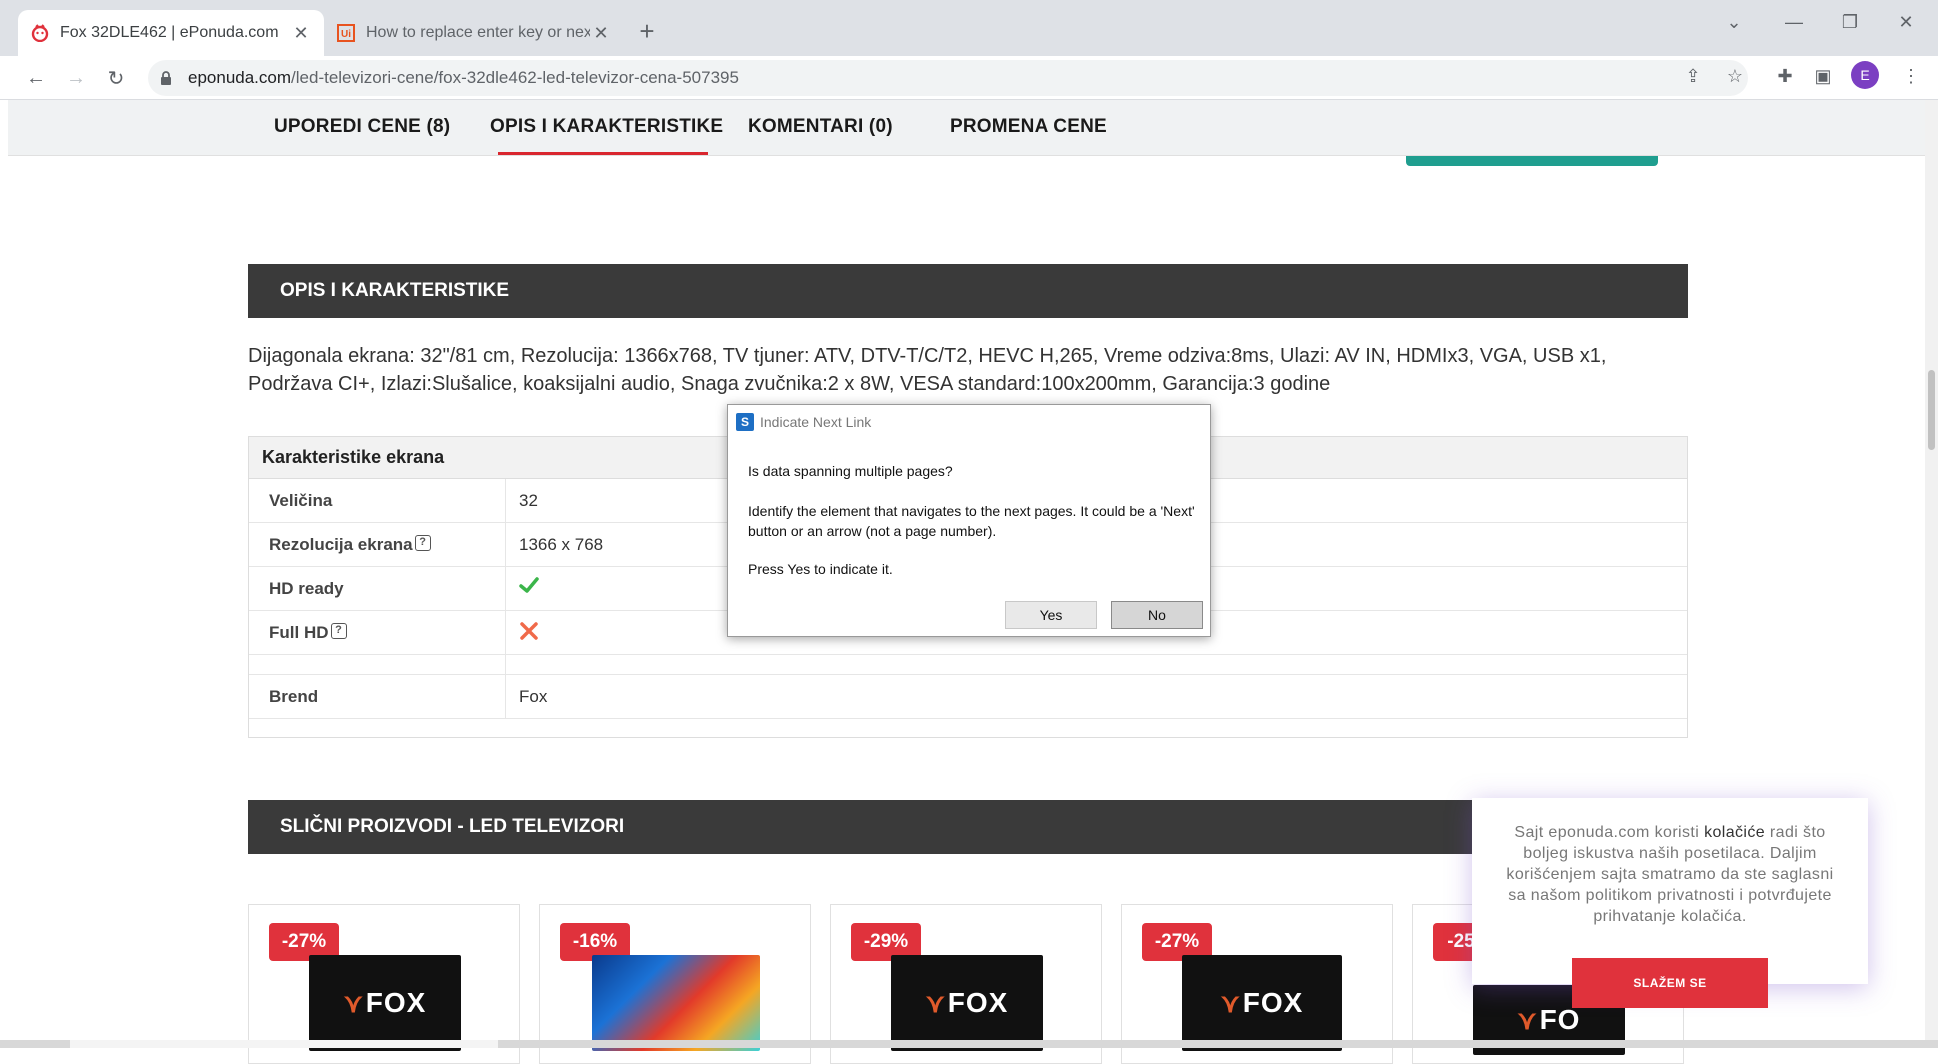 This screenshot has width=1938, height=1064. I want to click on dialog-question: Is data spanning multiple pages?, so click(850, 471).